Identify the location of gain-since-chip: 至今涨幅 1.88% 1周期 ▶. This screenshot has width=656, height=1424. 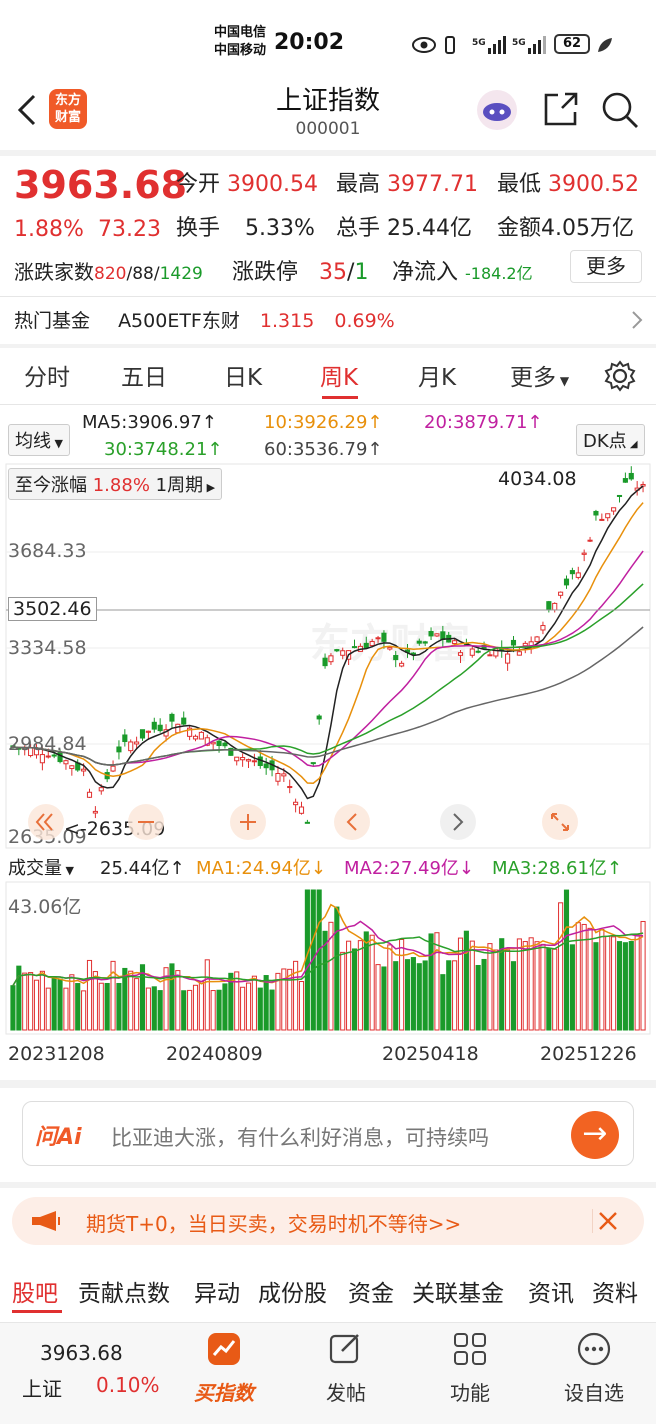
(115, 484).